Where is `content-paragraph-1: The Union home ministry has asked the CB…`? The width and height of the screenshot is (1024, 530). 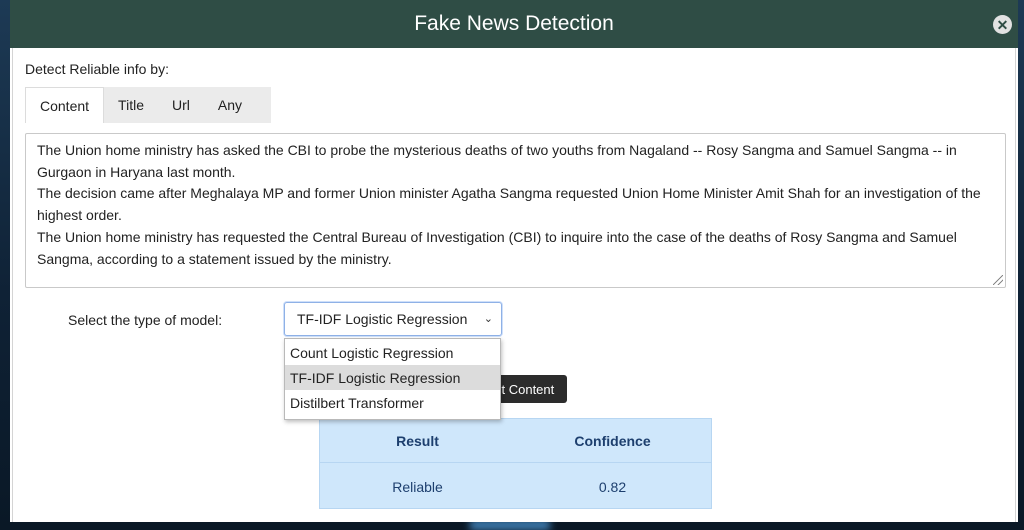
content-paragraph-1: The Union home ministry has asked the CB… is located at coordinates (515, 161).